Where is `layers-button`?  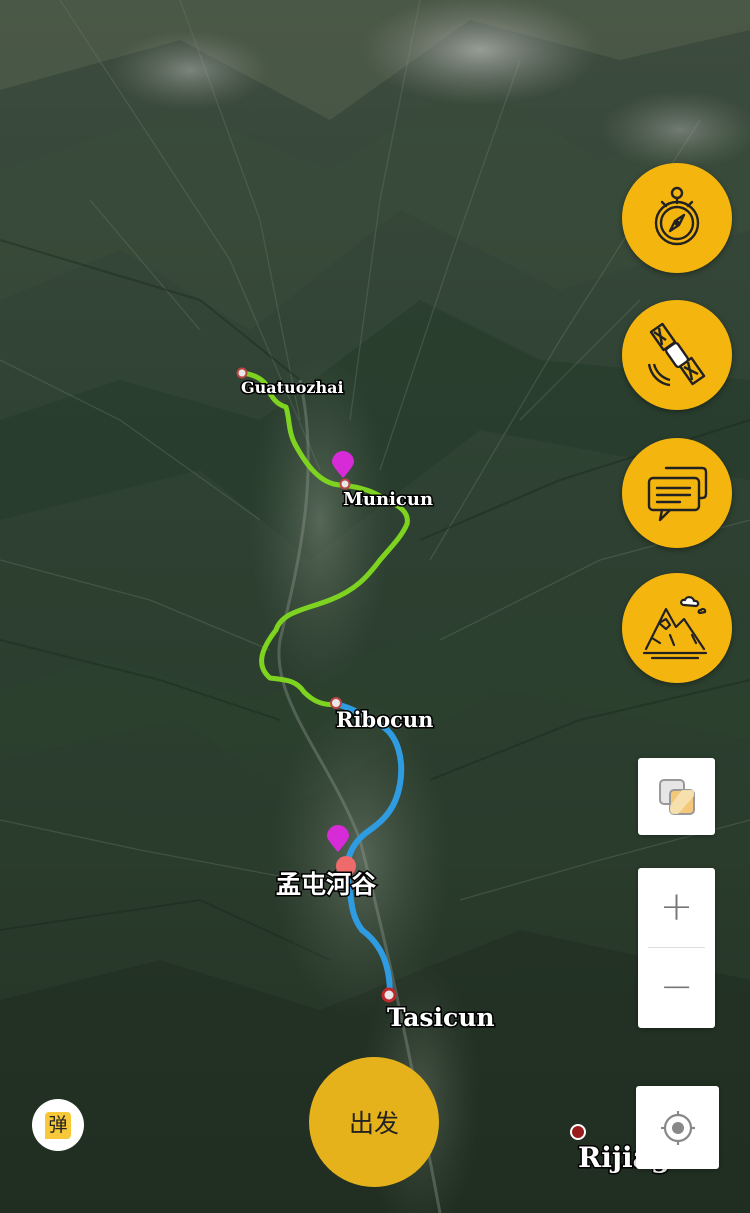 layers-button is located at coordinates (676, 796).